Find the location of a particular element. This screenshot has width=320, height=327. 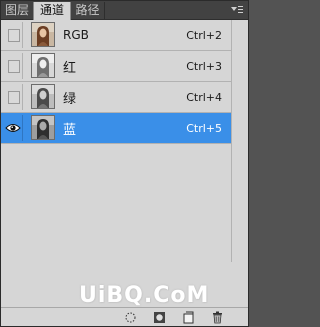

tab-layers: 图层 is located at coordinates (17, 10).